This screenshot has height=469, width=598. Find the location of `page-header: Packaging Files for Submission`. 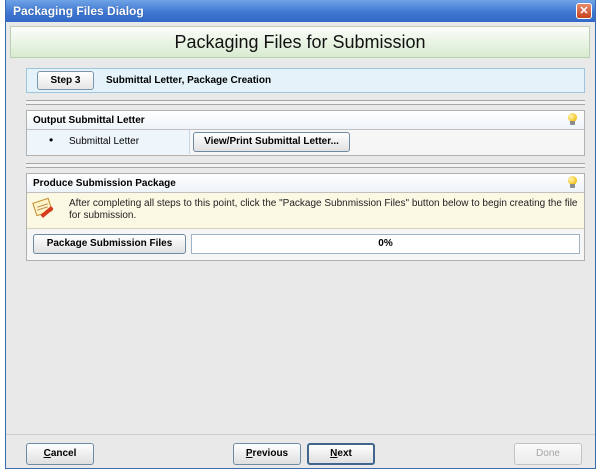

page-header: Packaging Files for Submission is located at coordinates (300, 42).